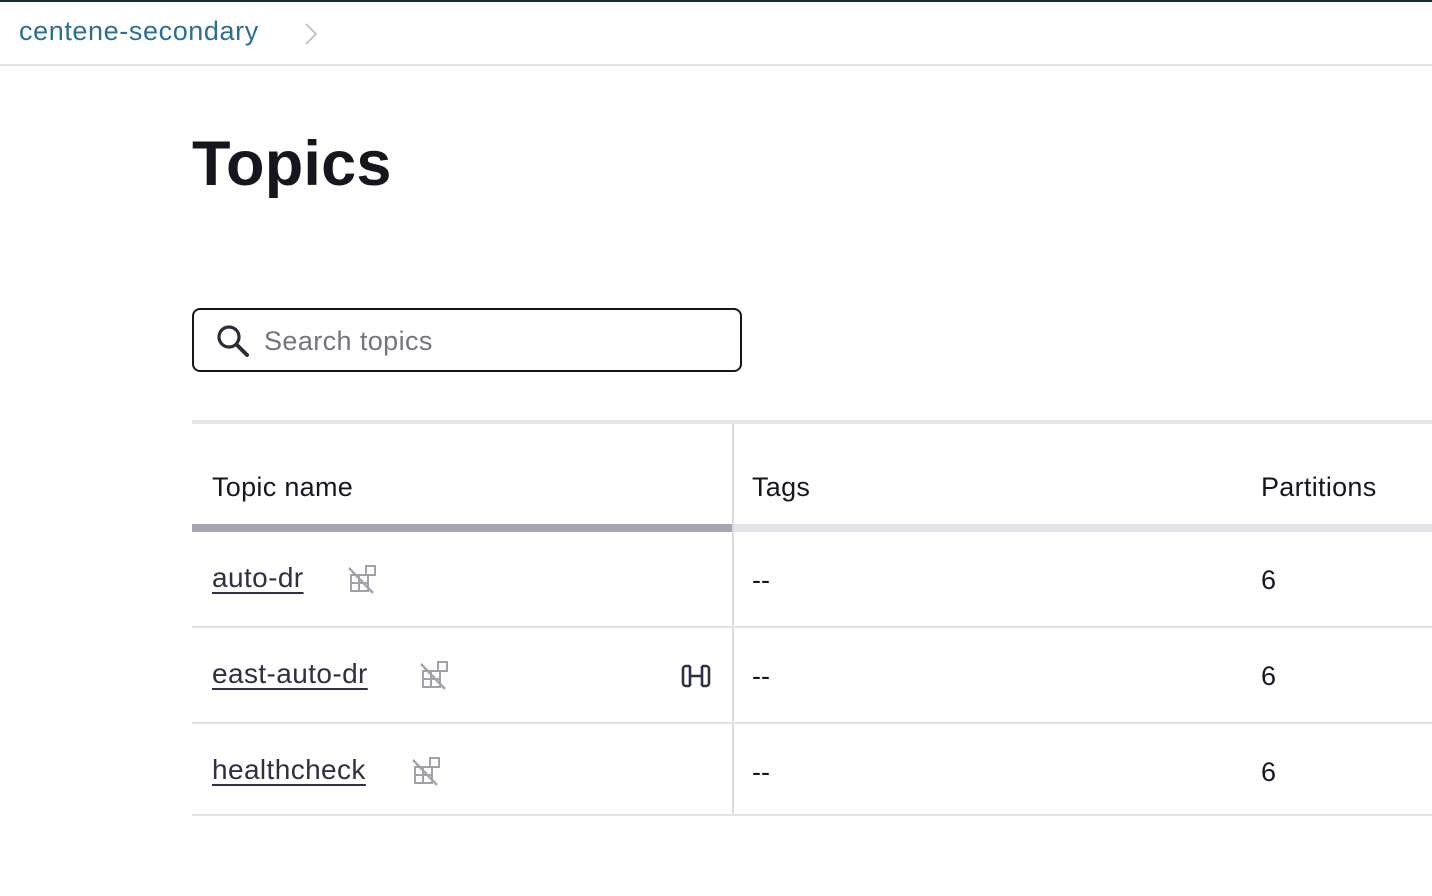 This screenshot has height=896, width=1432. I want to click on chevron-right-icon, so click(311, 34).